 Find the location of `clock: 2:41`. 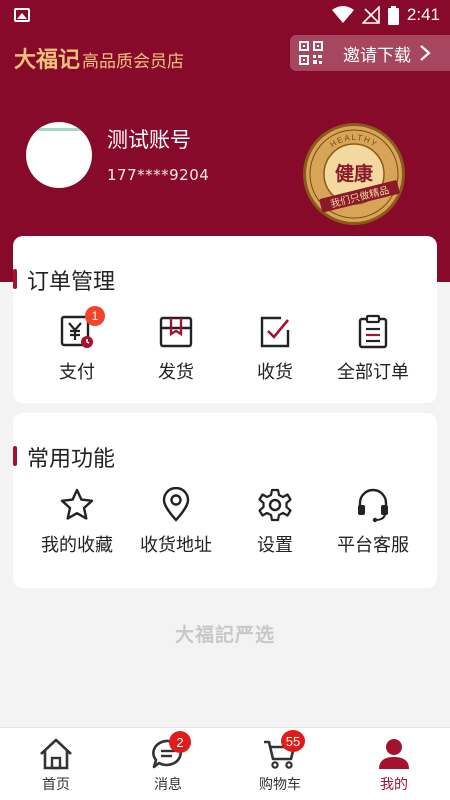

clock: 2:41 is located at coordinates (423, 14).